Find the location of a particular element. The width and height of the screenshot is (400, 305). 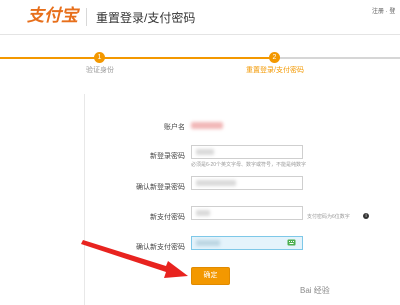

confirm-login-password-redacted is located at coordinates (216, 183).